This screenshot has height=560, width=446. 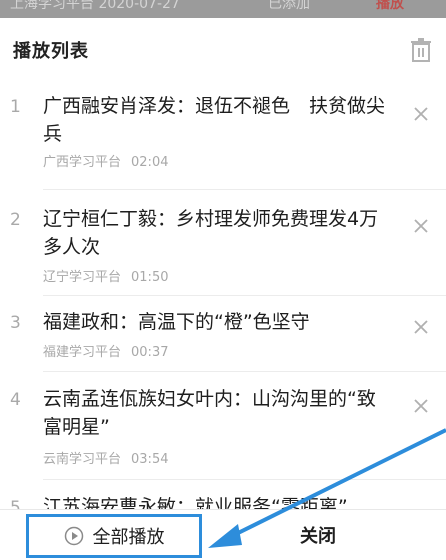 I want to click on play-circle-icon, so click(x=73, y=536).